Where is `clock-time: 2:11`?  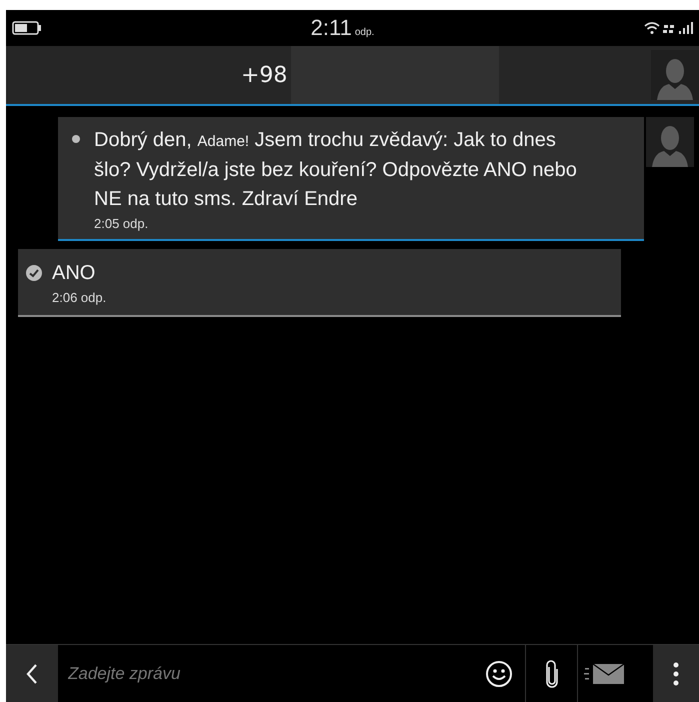
clock-time: 2:11 is located at coordinates (331, 28).